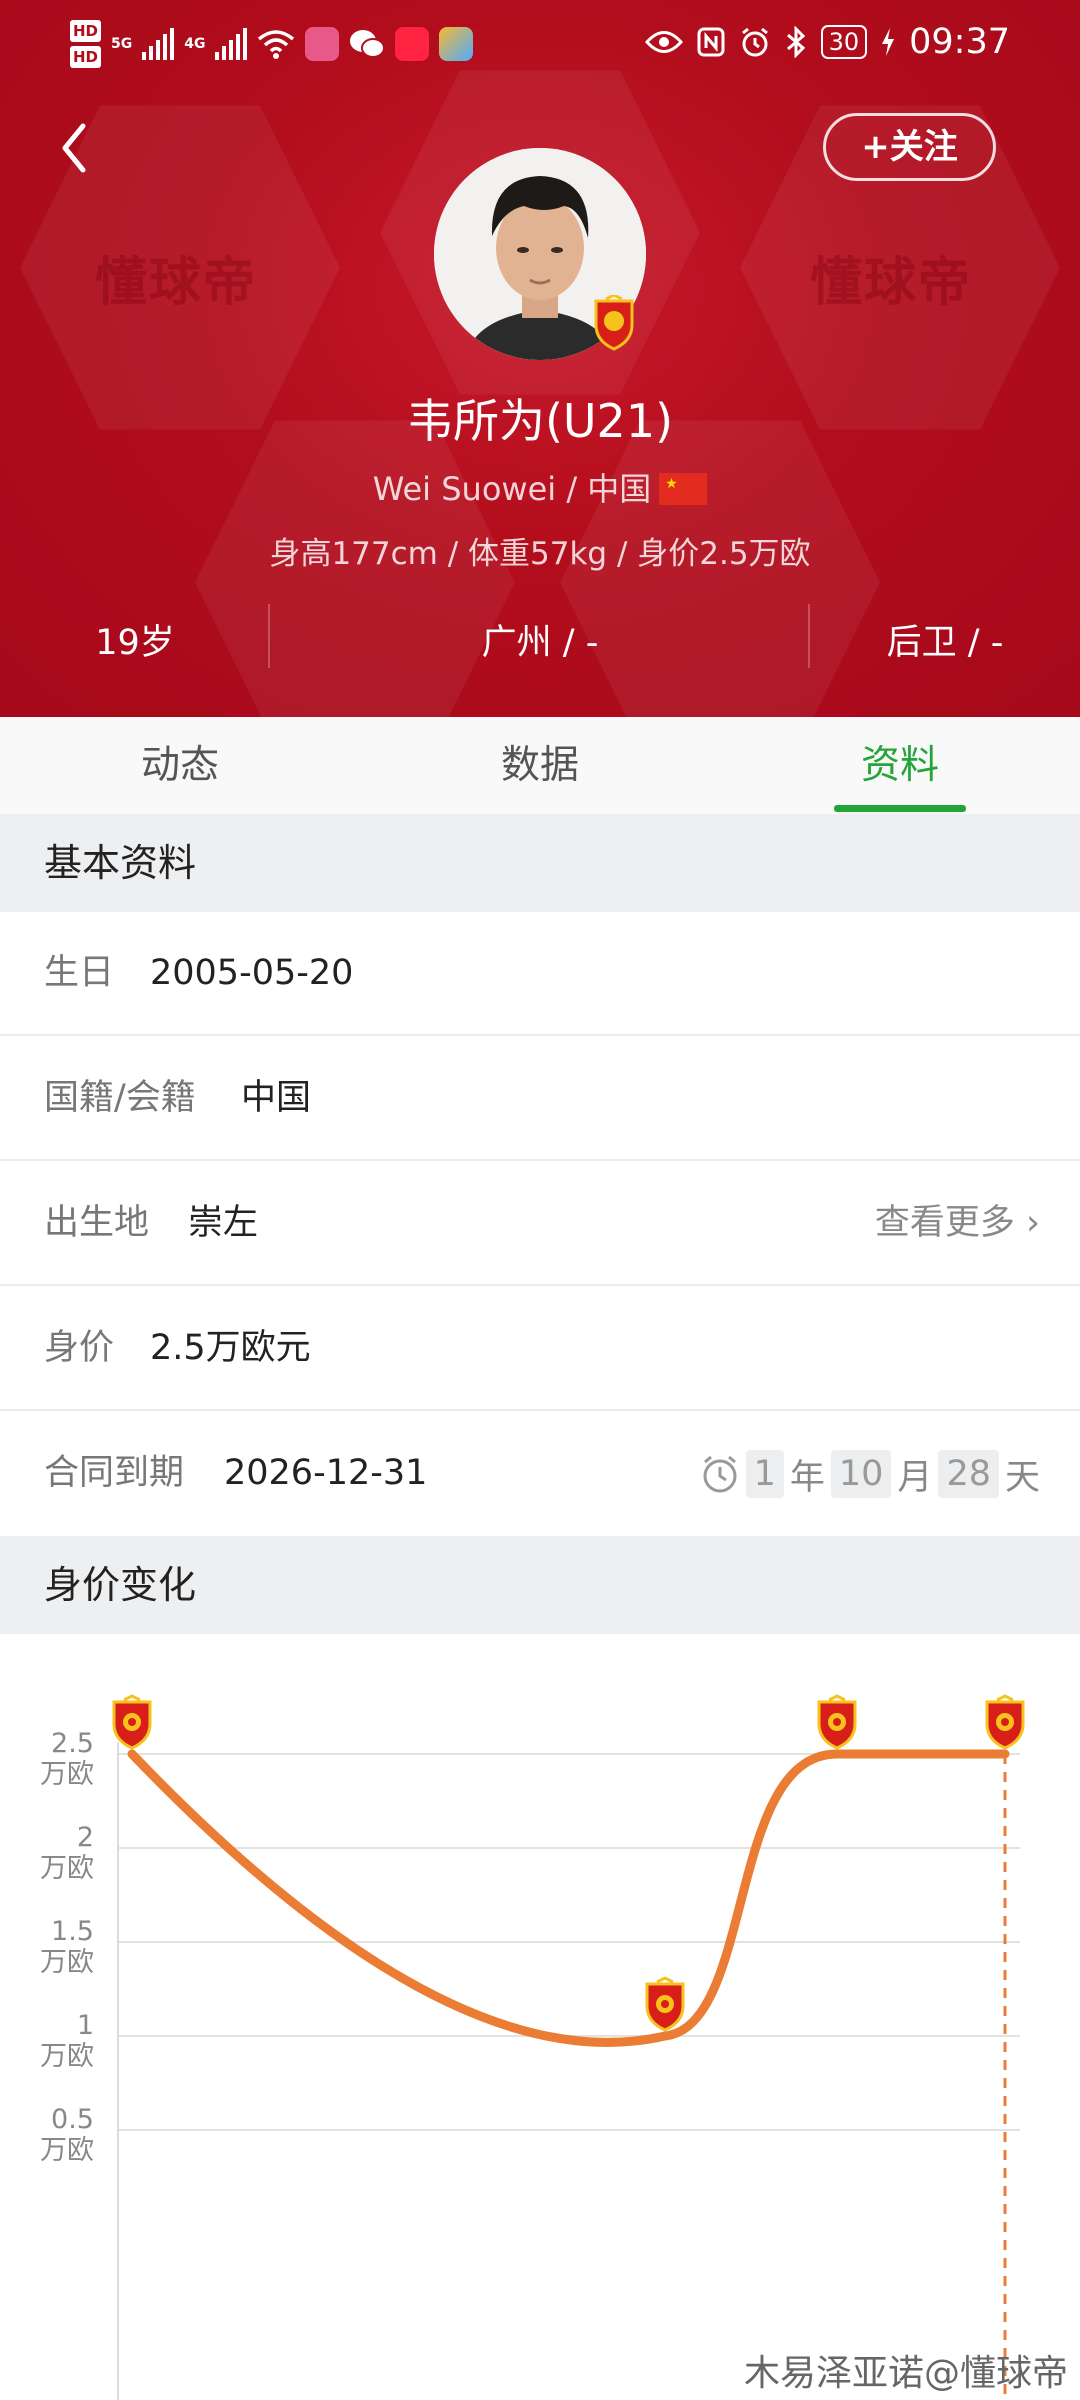  I want to click on tab-stats: 数据, so click(540, 765).